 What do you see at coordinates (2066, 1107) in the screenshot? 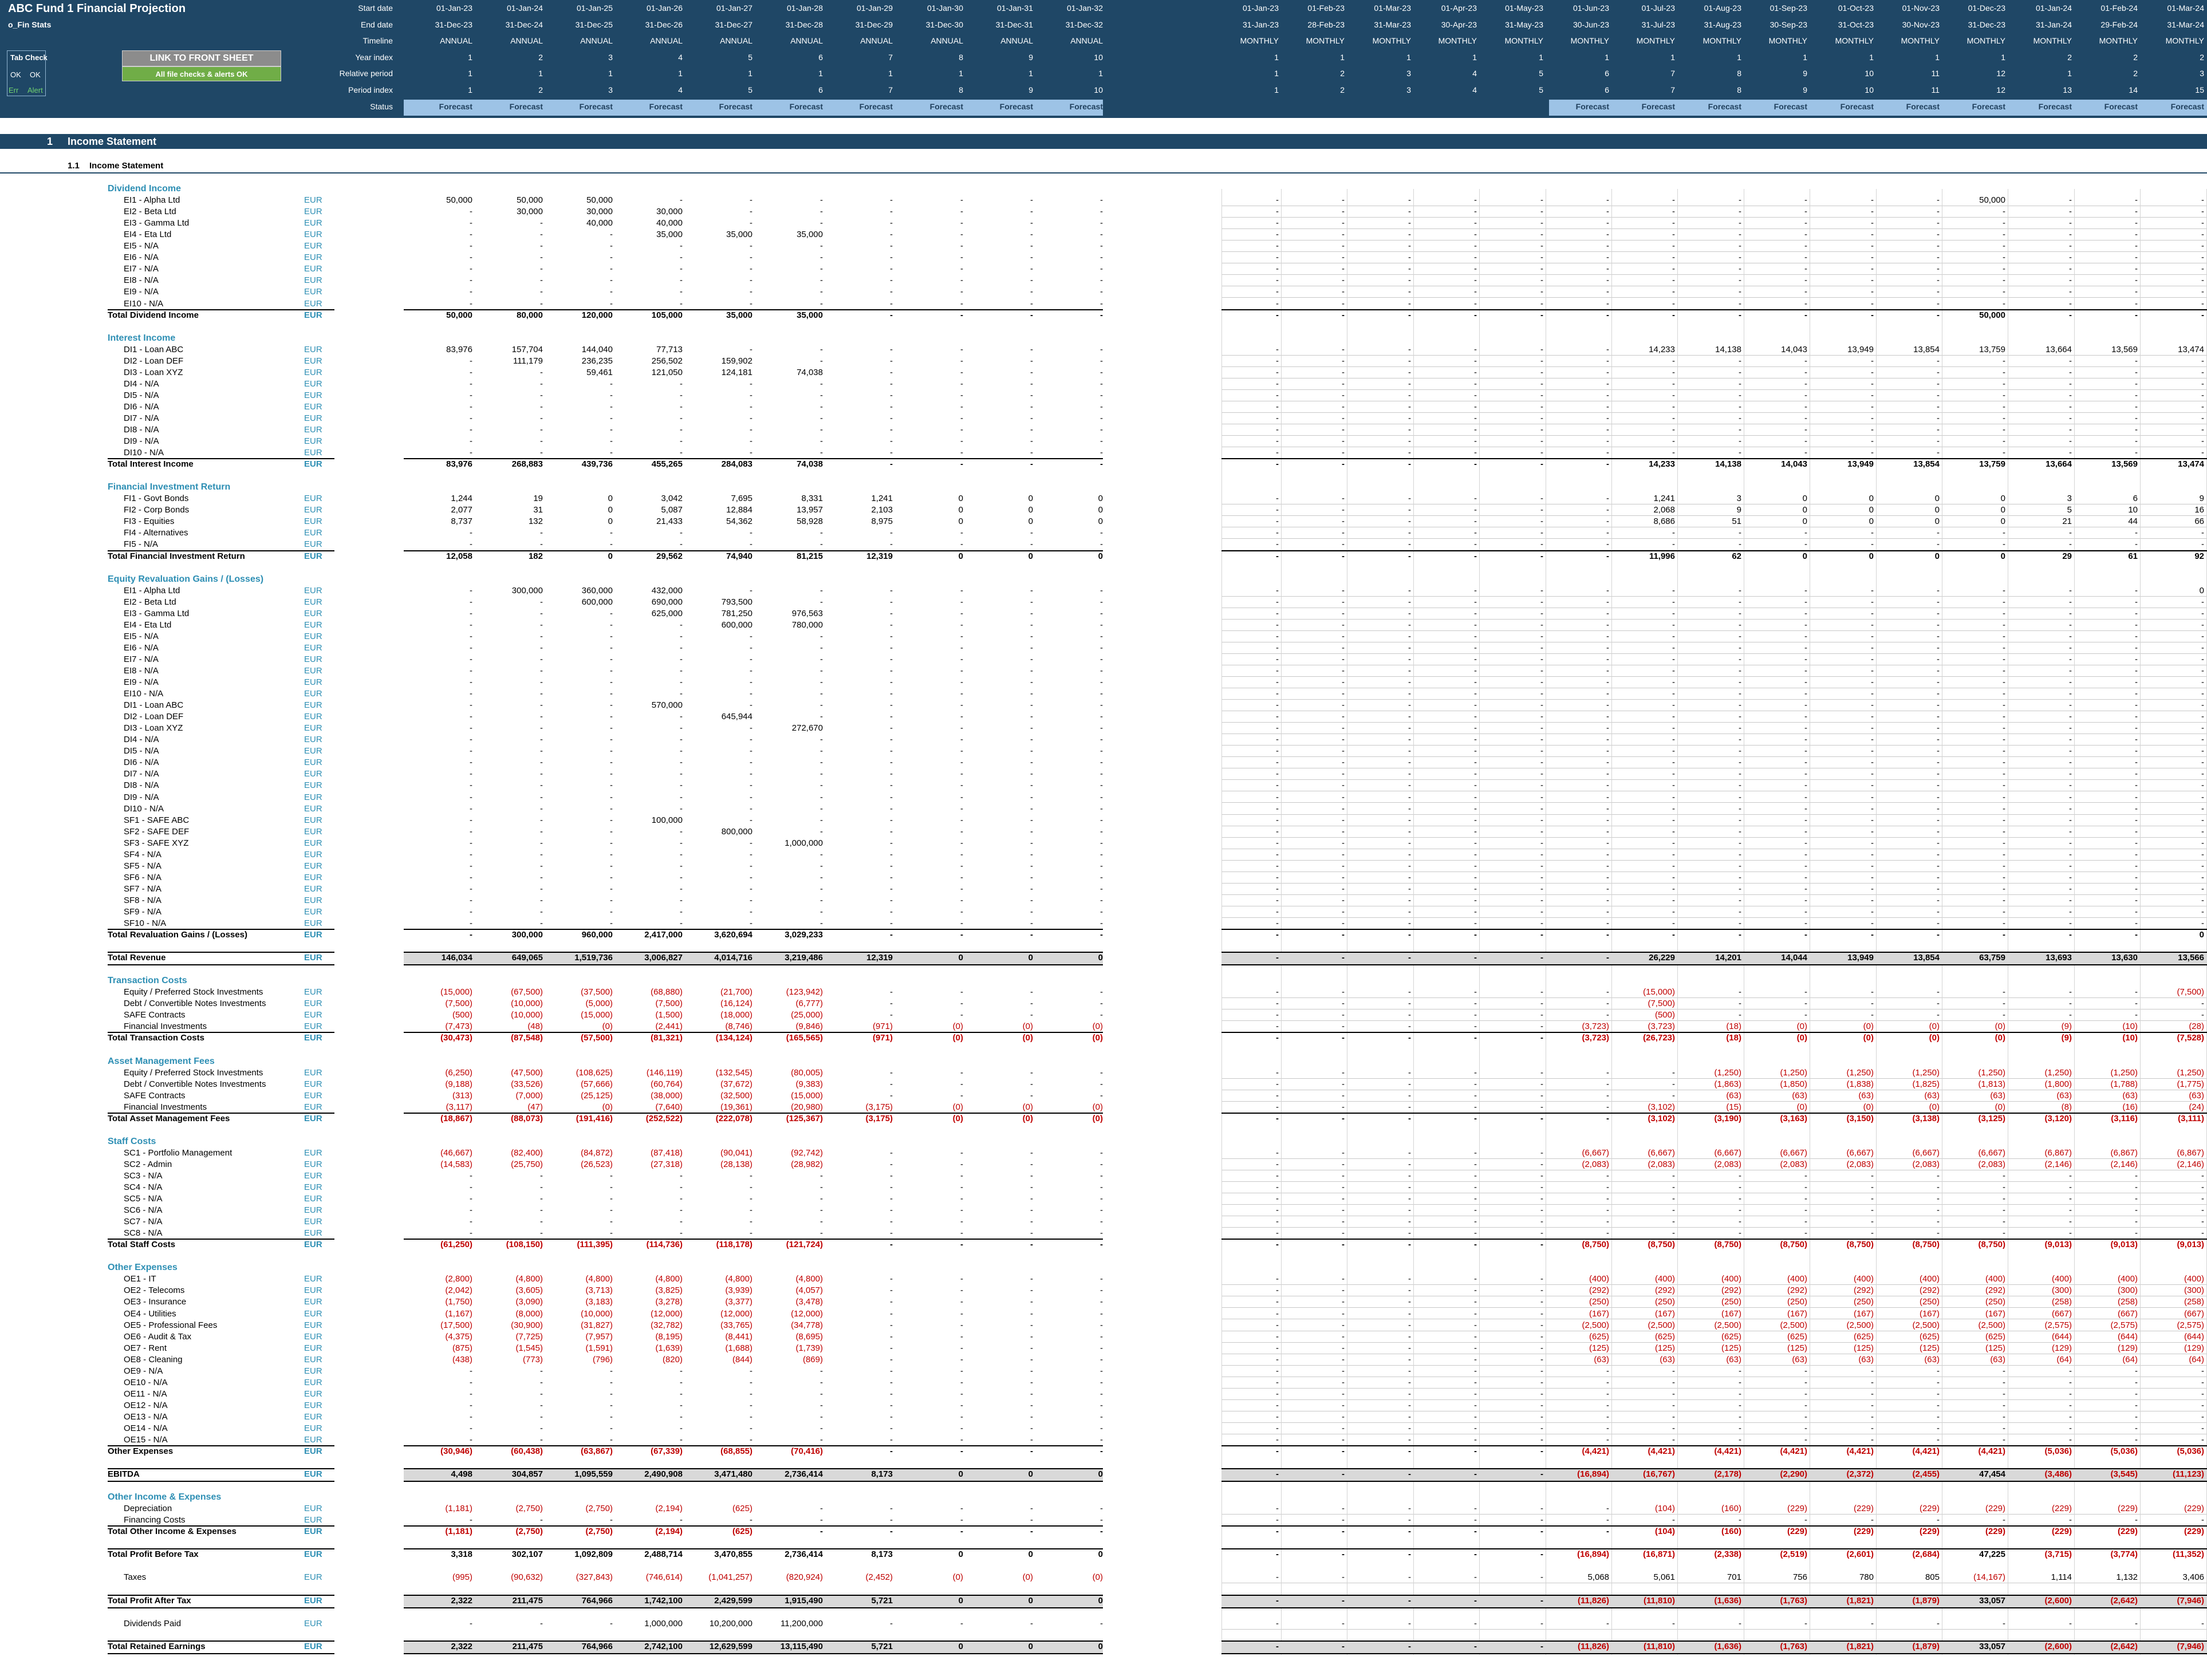
I see `monthly-value-cell: (8)` at bounding box center [2066, 1107].